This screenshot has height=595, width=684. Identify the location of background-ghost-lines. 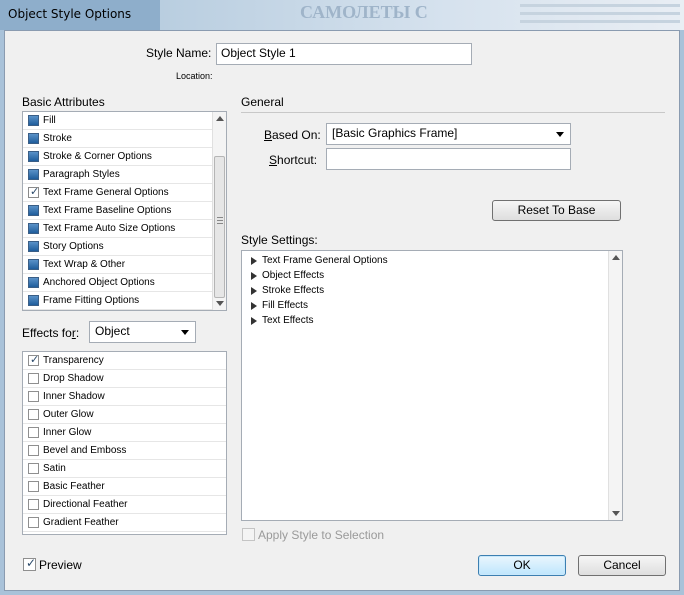
(600, 16).